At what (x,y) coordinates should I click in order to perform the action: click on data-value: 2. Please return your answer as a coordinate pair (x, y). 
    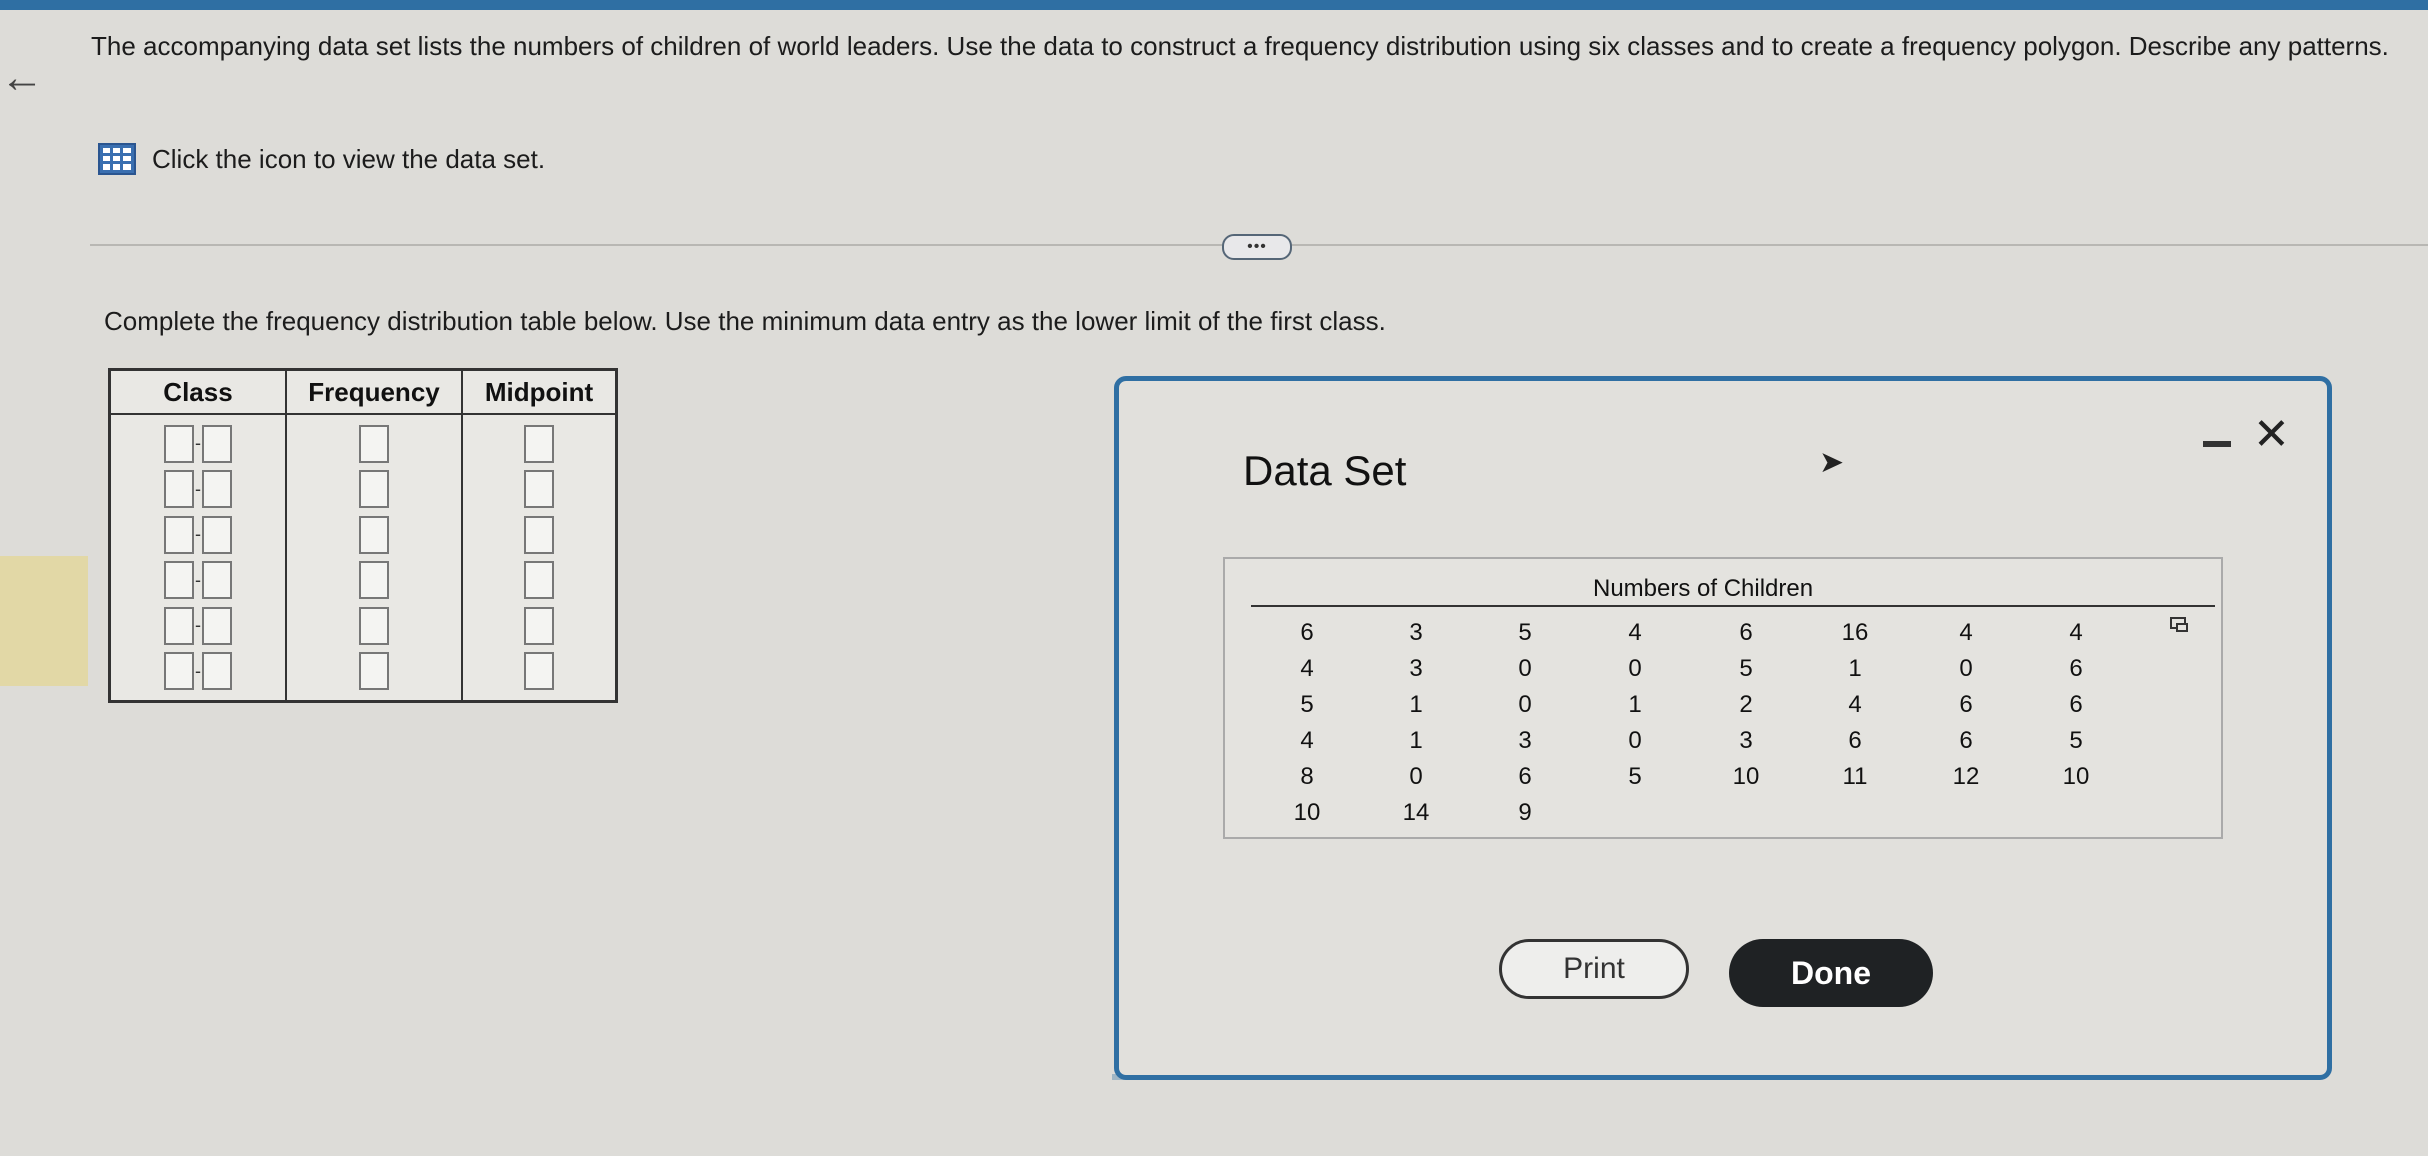
    Looking at the image, I should click on (1746, 704).